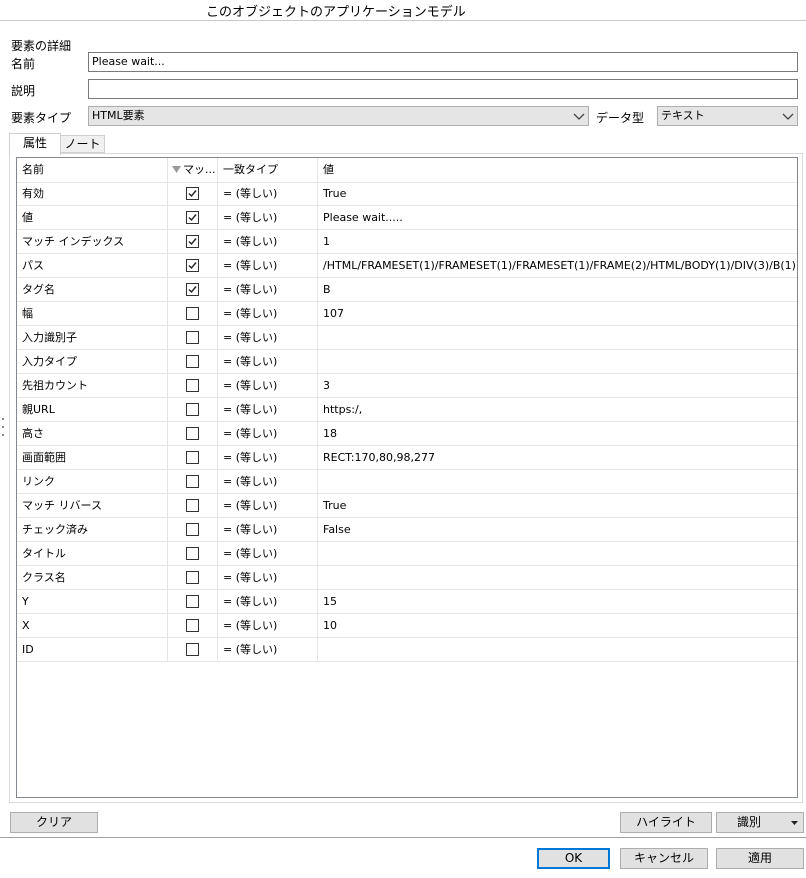  I want to click on caret-down-icon, so click(794, 823).